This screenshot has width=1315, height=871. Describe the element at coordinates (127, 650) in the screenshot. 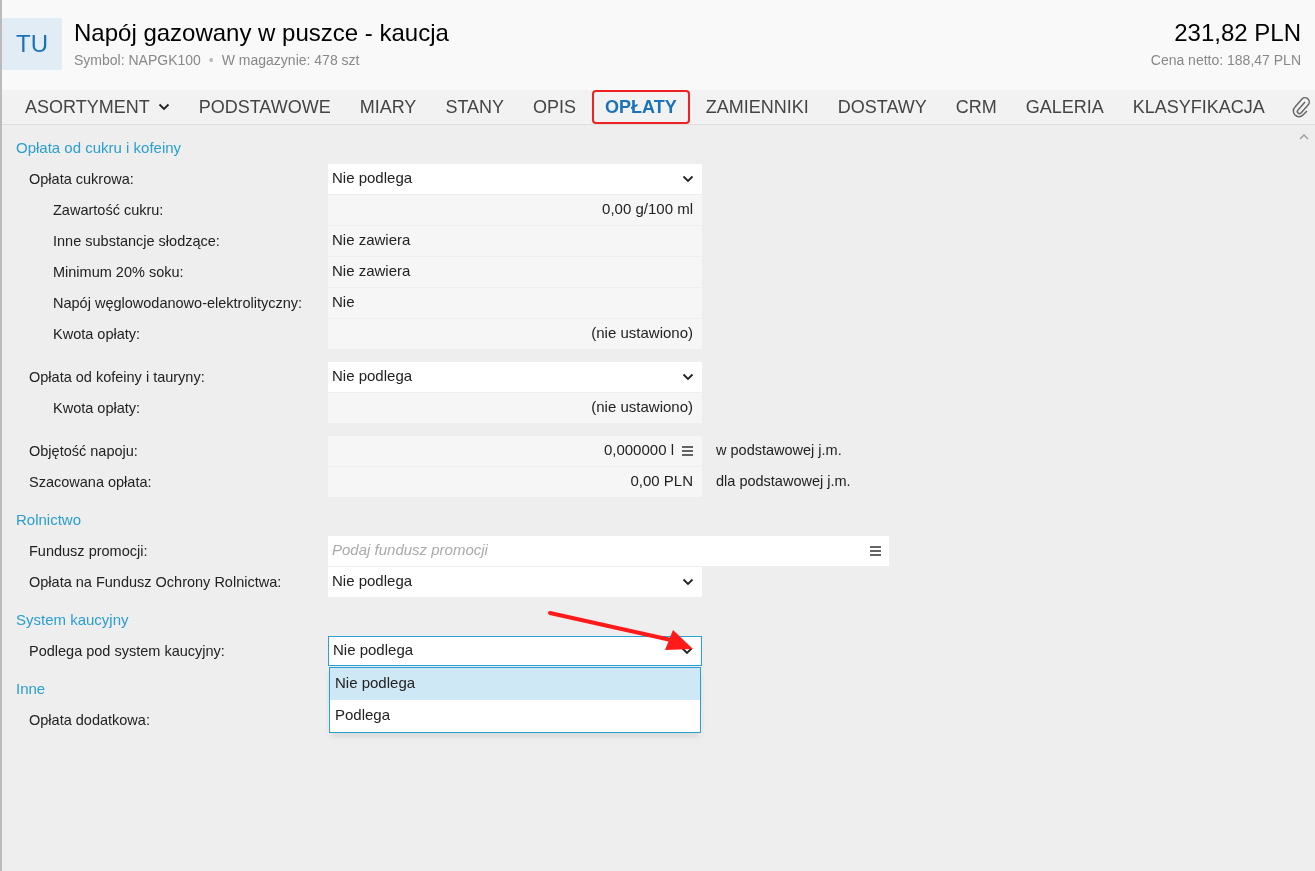

I see `field-label: Podlega pod system kaucyjny:` at that location.